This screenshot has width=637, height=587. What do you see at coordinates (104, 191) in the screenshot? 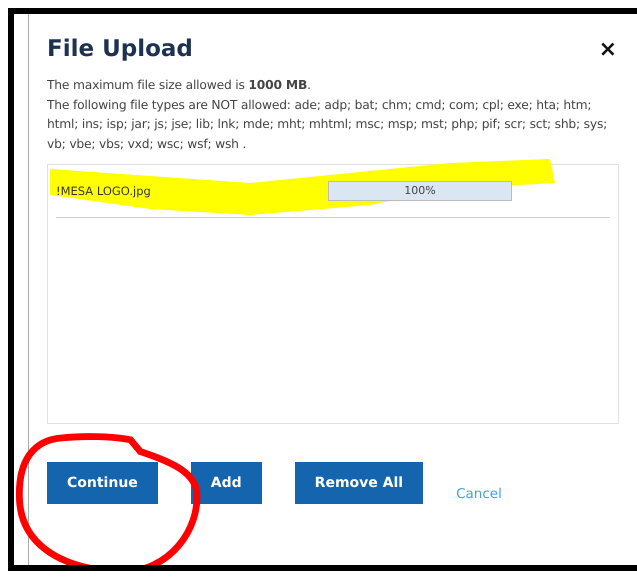
I see `file-name: !MESA LOGO.jpg` at bounding box center [104, 191].